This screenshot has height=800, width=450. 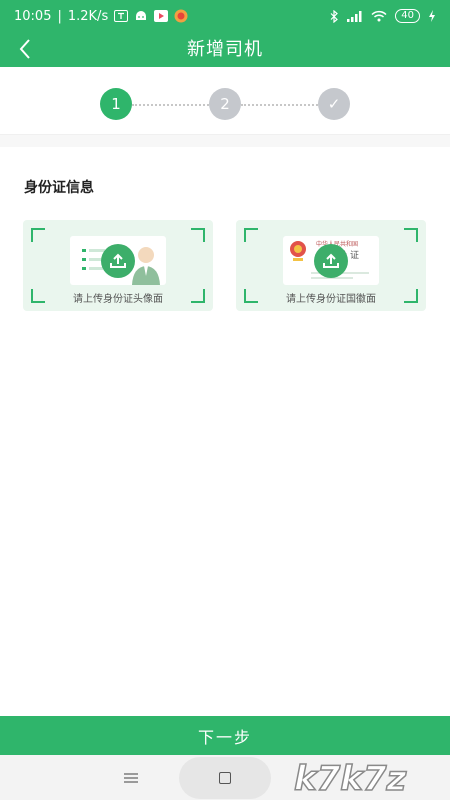 I want to click on upload-id-back-card: 中华人民共和国 身份证 请上传身份证国徽面, so click(x=331, y=265).